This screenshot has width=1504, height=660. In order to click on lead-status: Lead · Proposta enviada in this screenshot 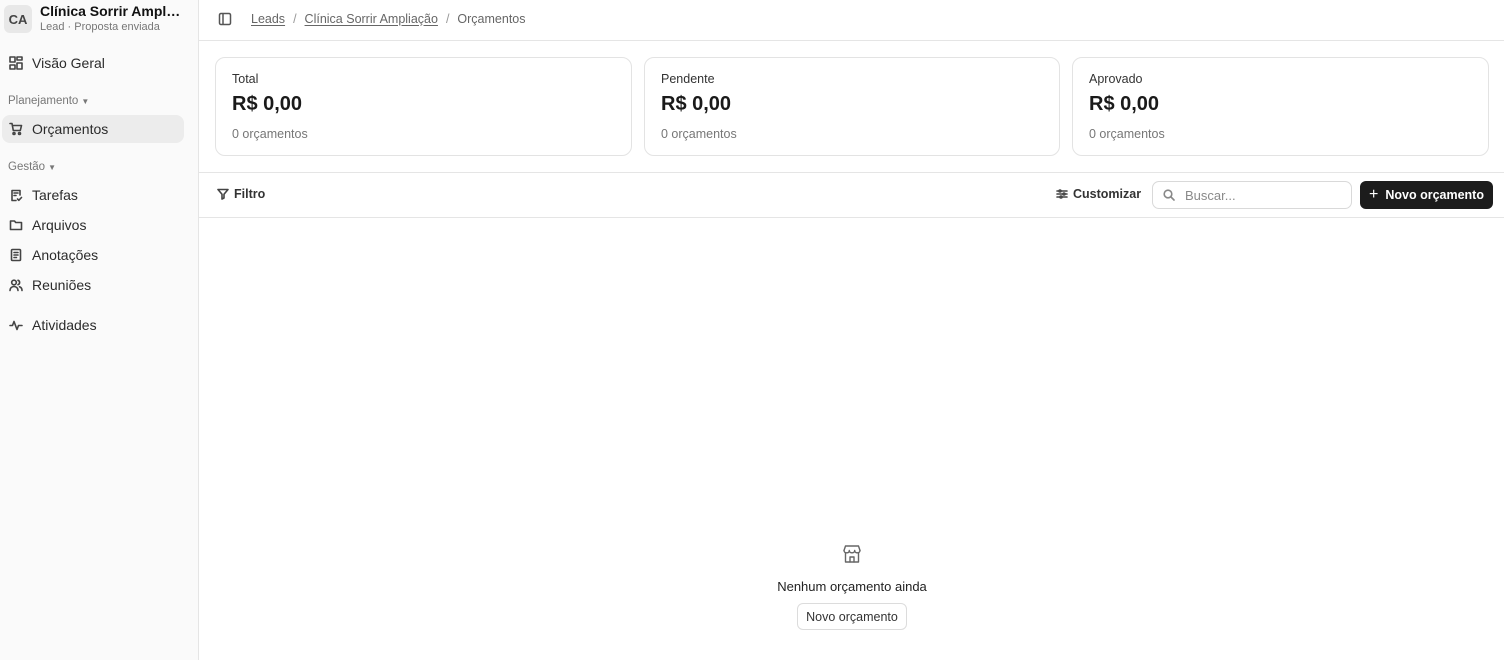, I will do `click(100, 27)`.